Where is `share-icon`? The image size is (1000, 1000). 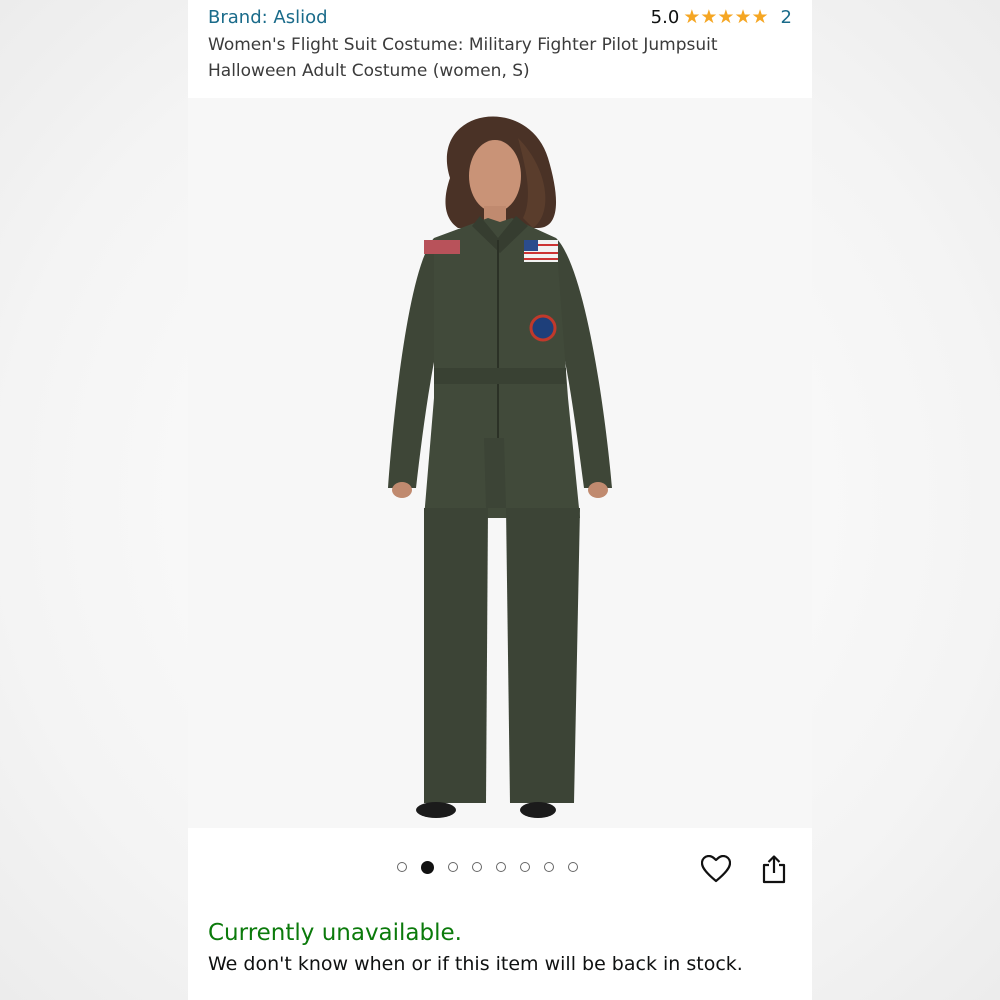 share-icon is located at coordinates (774, 869).